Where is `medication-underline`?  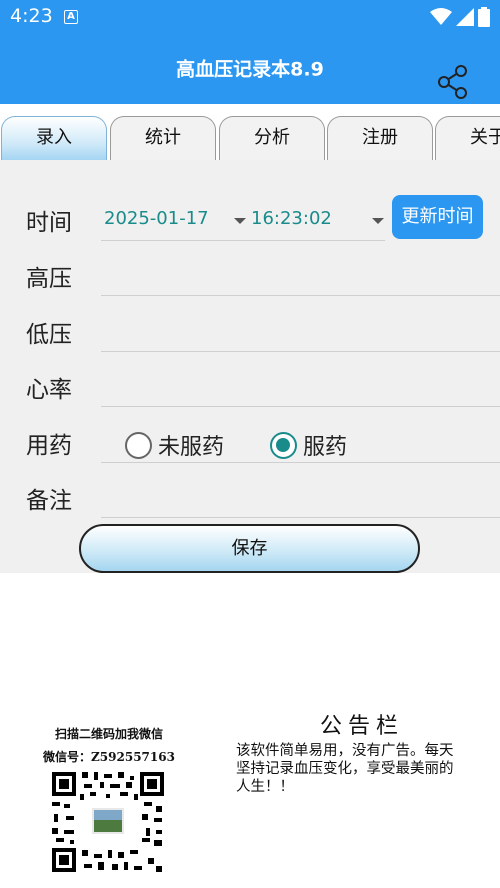 medication-underline is located at coordinates (300, 462).